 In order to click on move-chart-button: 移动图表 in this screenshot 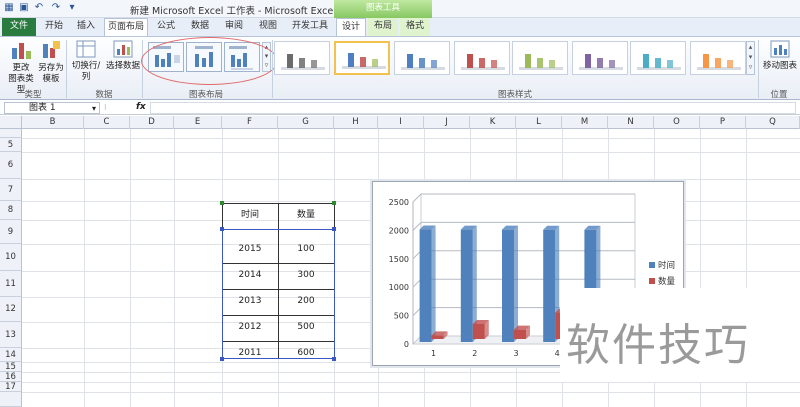, I will do `click(780, 63)`.